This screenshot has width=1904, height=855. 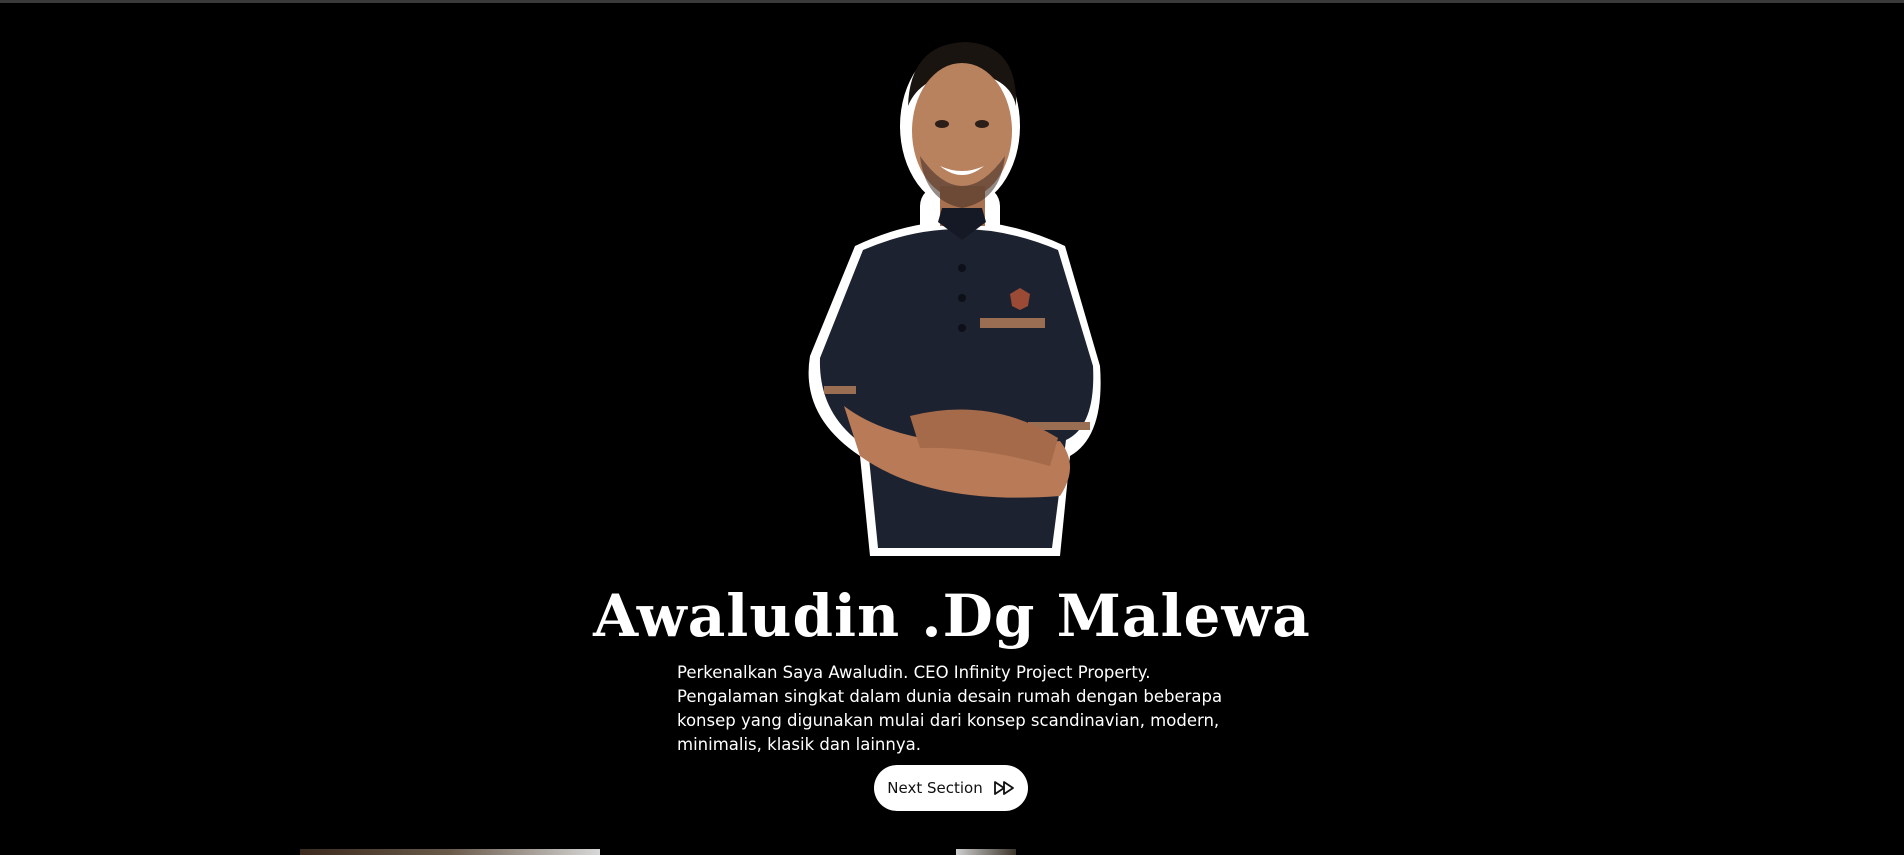 What do you see at coordinates (954, 299) in the screenshot?
I see `profile-photo` at bounding box center [954, 299].